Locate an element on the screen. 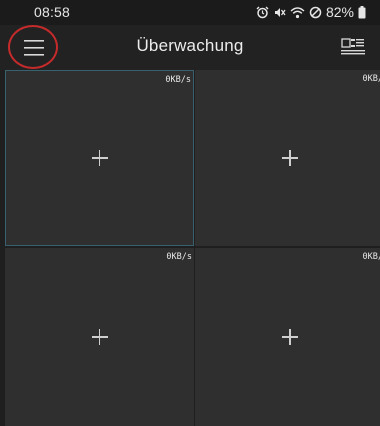  app-header: Überwachung is located at coordinates (190, 47).